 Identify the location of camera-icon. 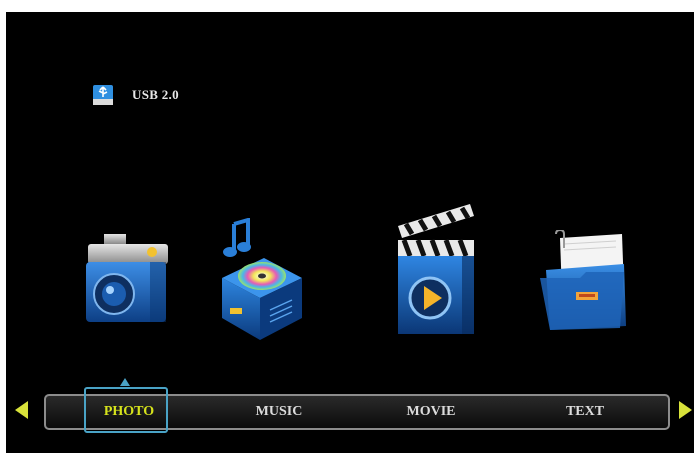
(126, 282).